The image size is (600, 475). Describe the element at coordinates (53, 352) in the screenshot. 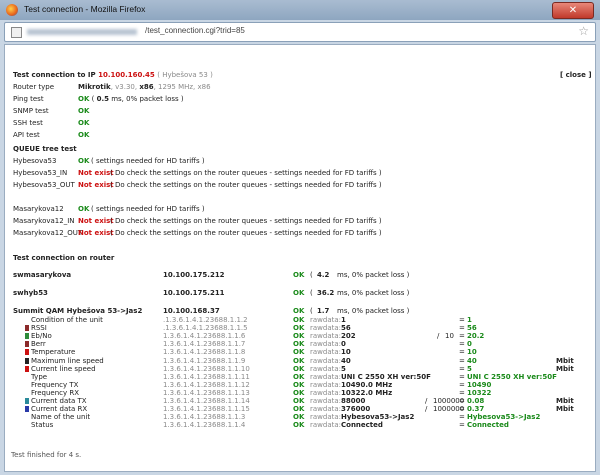

I see `param-name: Temperature` at that location.